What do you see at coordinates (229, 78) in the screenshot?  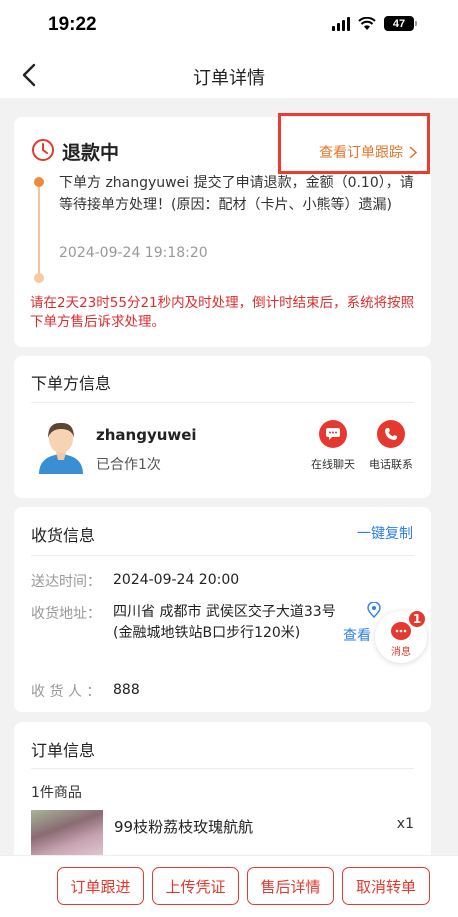 I see `page-title: 订单详情` at bounding box center [229, 78].